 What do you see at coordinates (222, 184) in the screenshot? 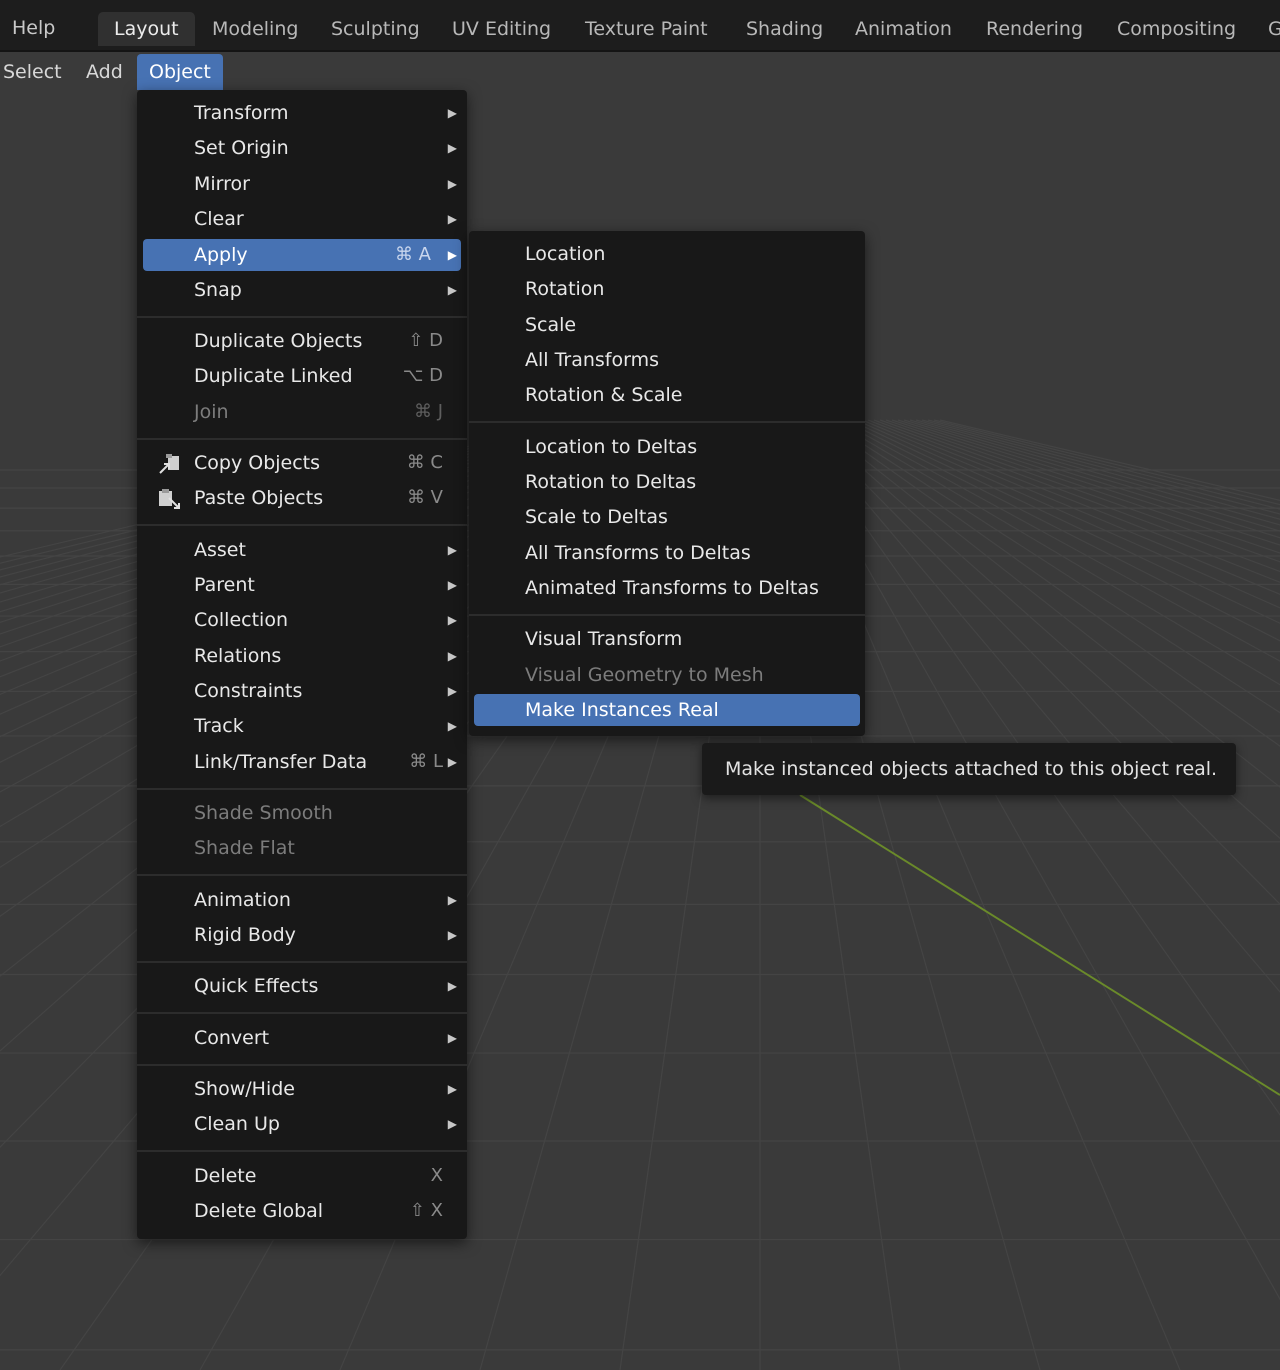
I see `menu-item-label: Mirror` at bounding box center [222, 184].